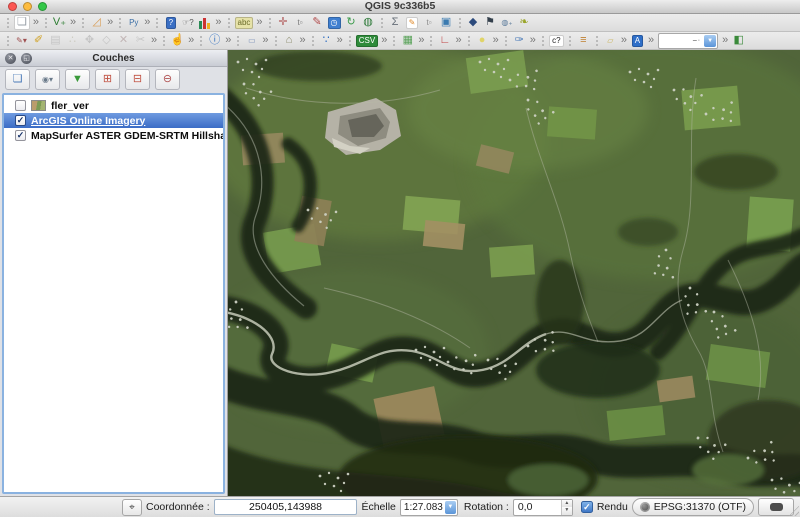 The width and height of the screenshot is (800, 517). I want to click on overview-button: ▱, so click(610, 40).